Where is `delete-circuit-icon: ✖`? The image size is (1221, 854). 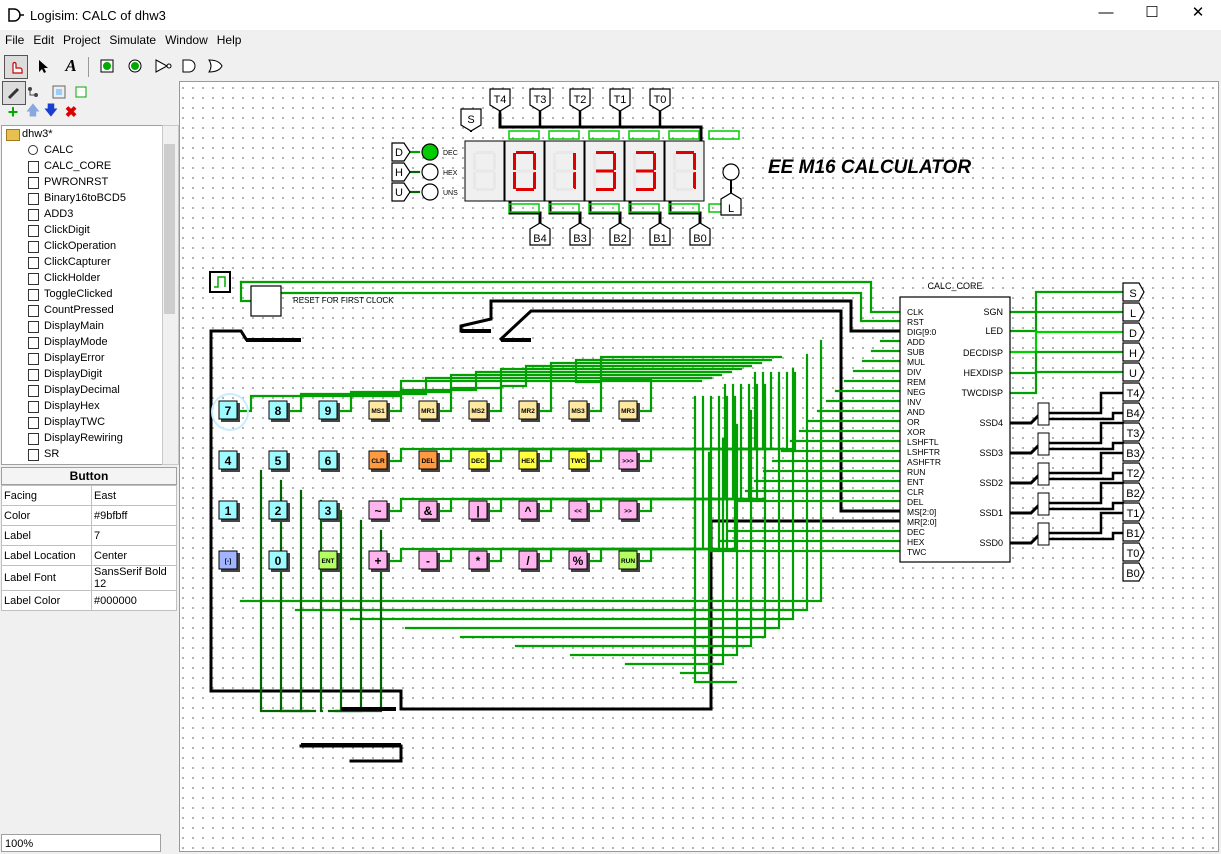 delete-circuit-icon: ✖ is located at coordinates (71, 112).